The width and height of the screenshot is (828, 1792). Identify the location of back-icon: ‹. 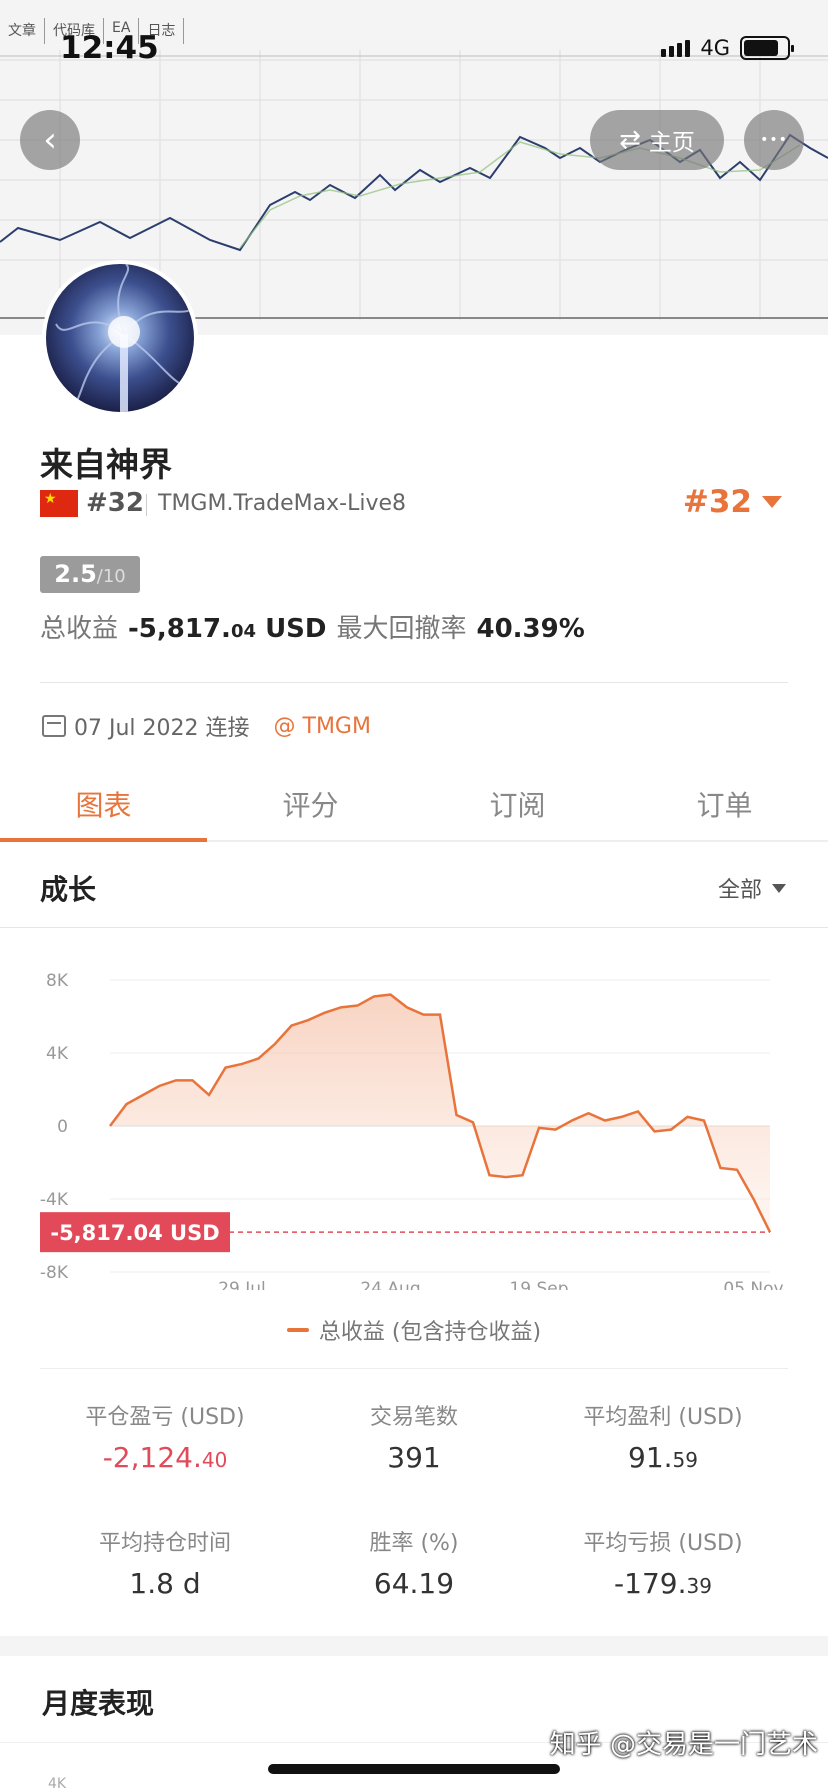
(50, 140).